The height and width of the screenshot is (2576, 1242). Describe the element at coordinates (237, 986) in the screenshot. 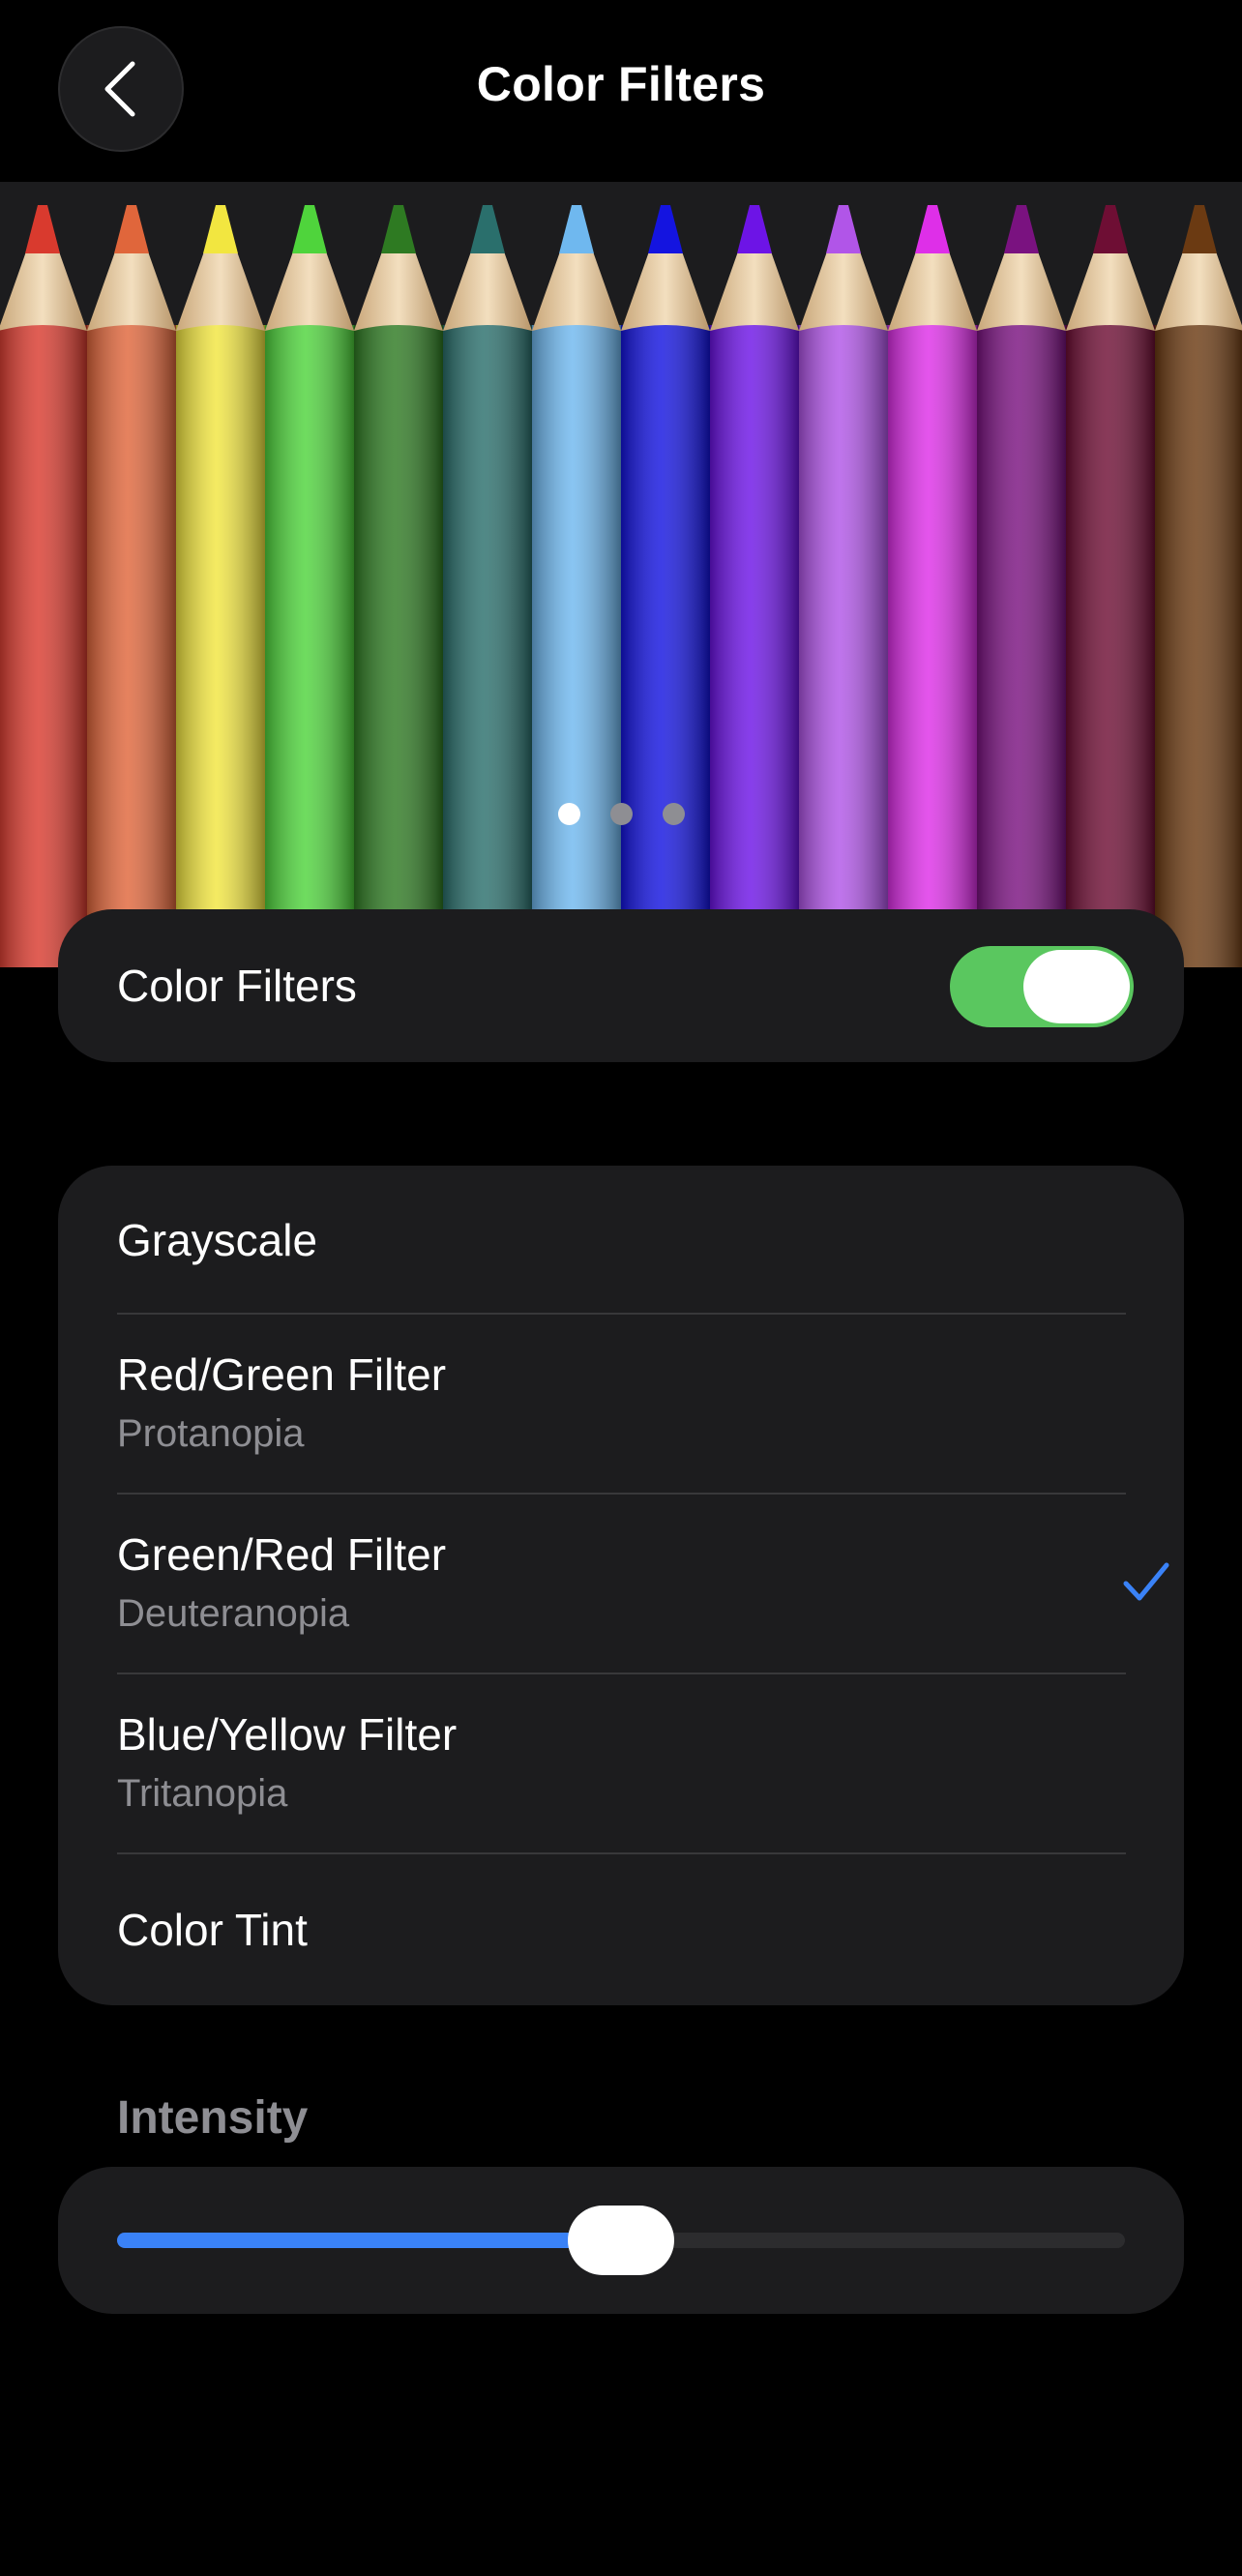

I see `toggle-label: Color Filters` at that location.